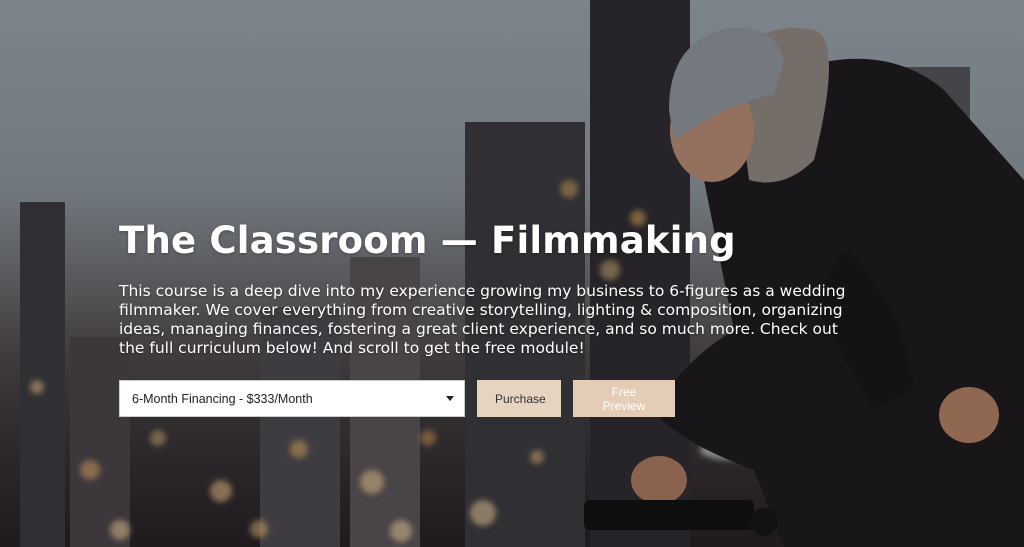 The width and height of the screenshot is (1024, 547). I want to click on pricing-option-value: 6-Month Financing - $333/Month, so click(222, 398).